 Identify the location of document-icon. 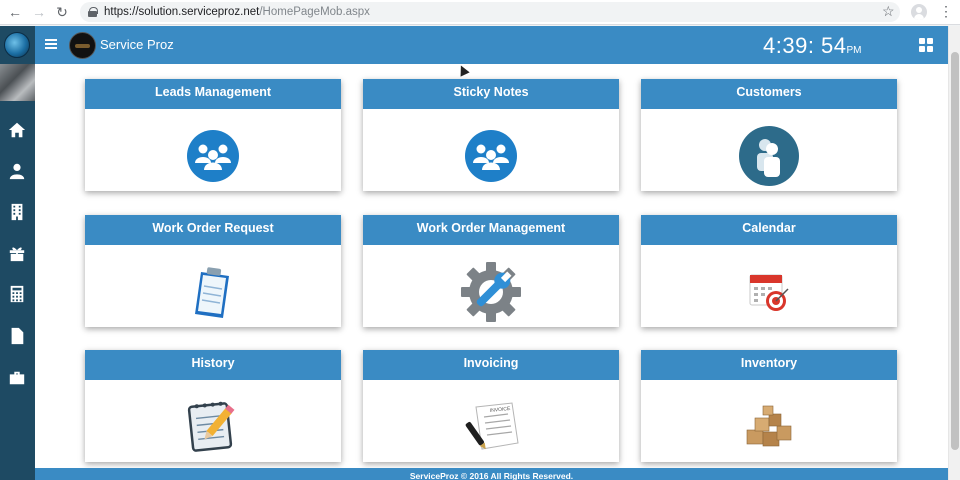
(17, 336).